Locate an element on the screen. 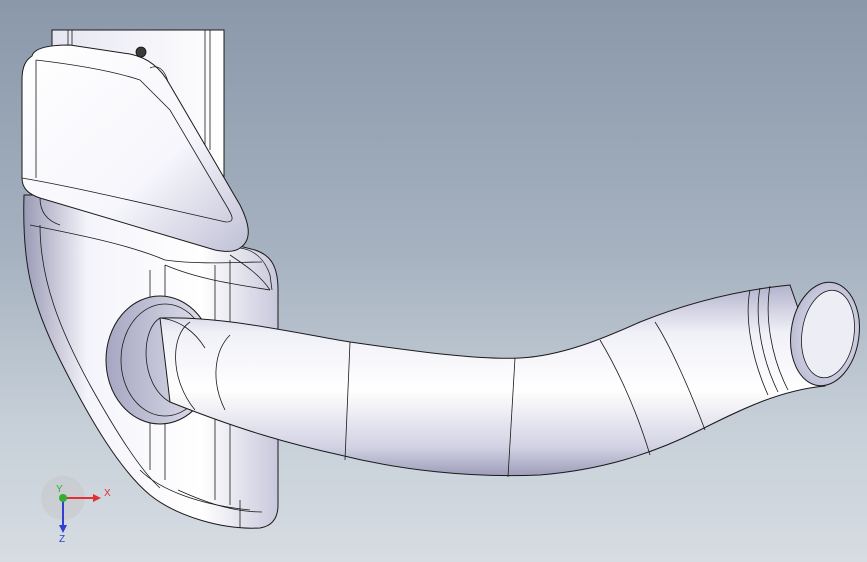 This screenshot has width=867, height=562. x-axis-label: X is located at coordinates (107, 493).